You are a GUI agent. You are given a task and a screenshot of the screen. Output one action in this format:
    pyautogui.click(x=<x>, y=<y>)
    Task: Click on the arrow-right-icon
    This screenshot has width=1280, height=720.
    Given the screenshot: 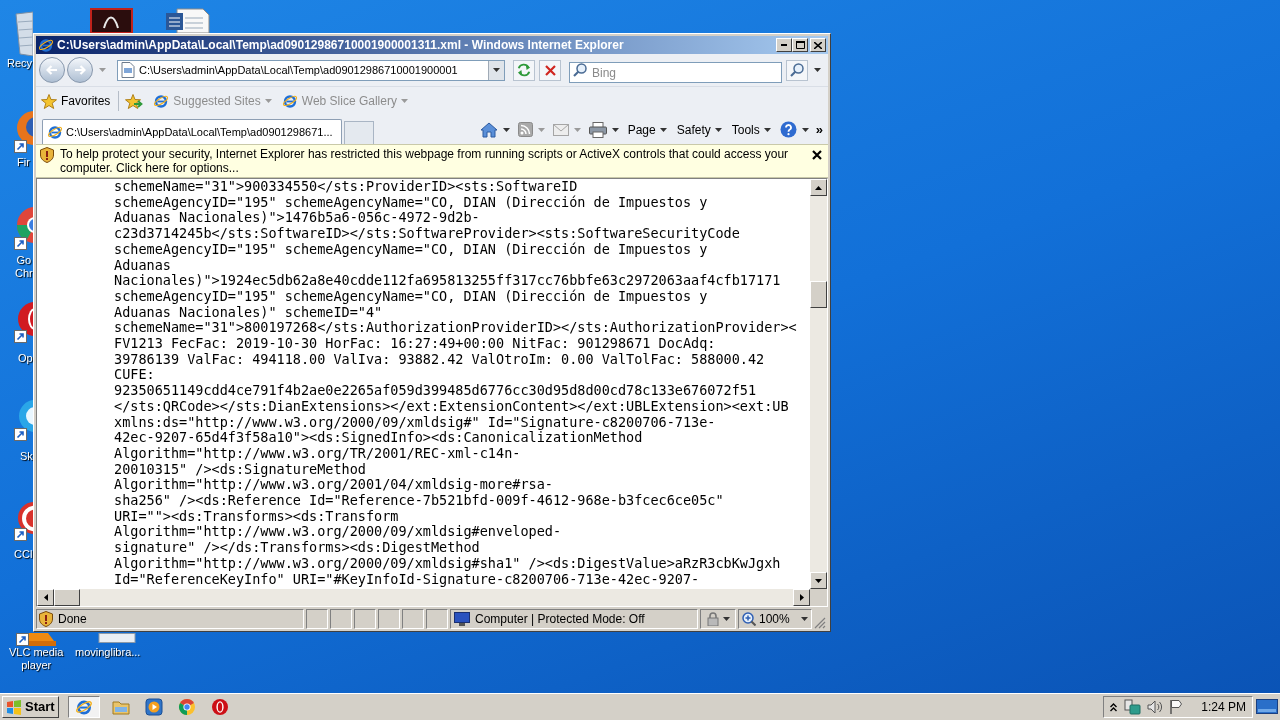 What is the action you would take?
    pyautogui.click(x=80, y=70)
    